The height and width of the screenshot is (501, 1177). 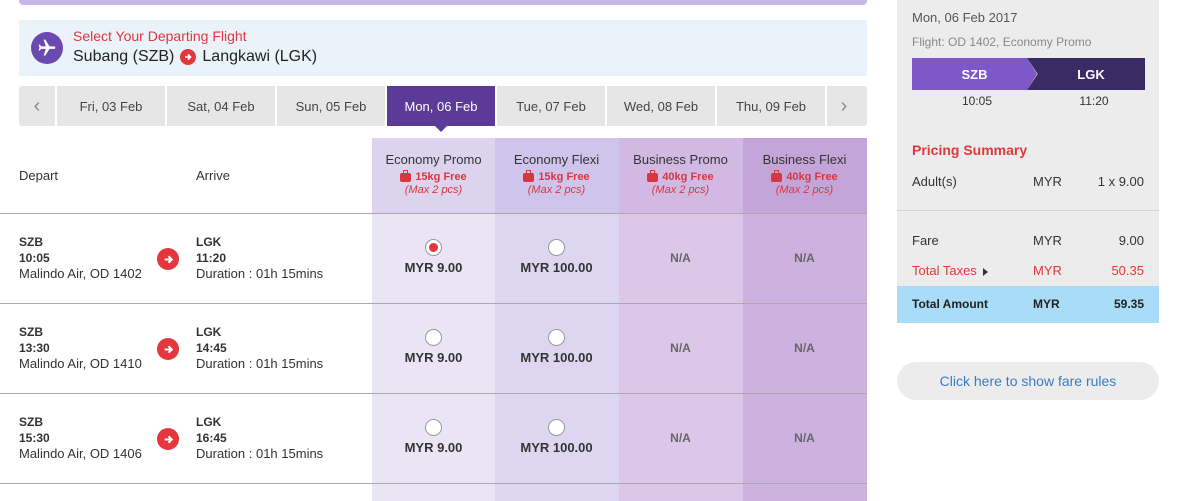 I want to click on taxes-label: Total Taxes, so click(x=950, y=270).